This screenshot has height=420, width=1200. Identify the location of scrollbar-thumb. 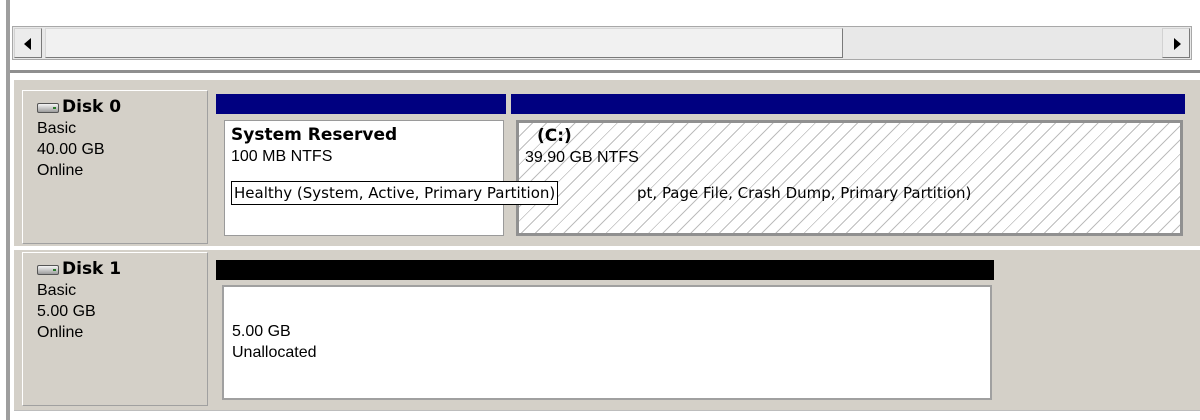
(444, 43).